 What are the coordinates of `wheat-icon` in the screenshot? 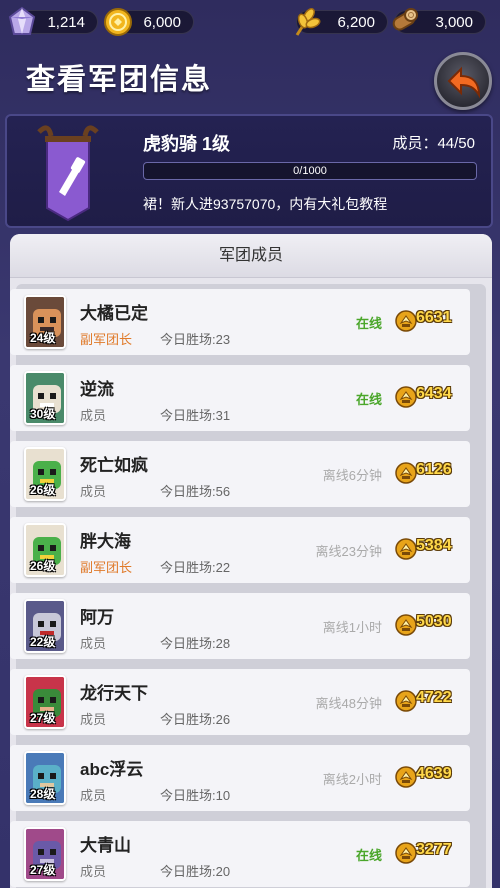 It's located at (308, 22).